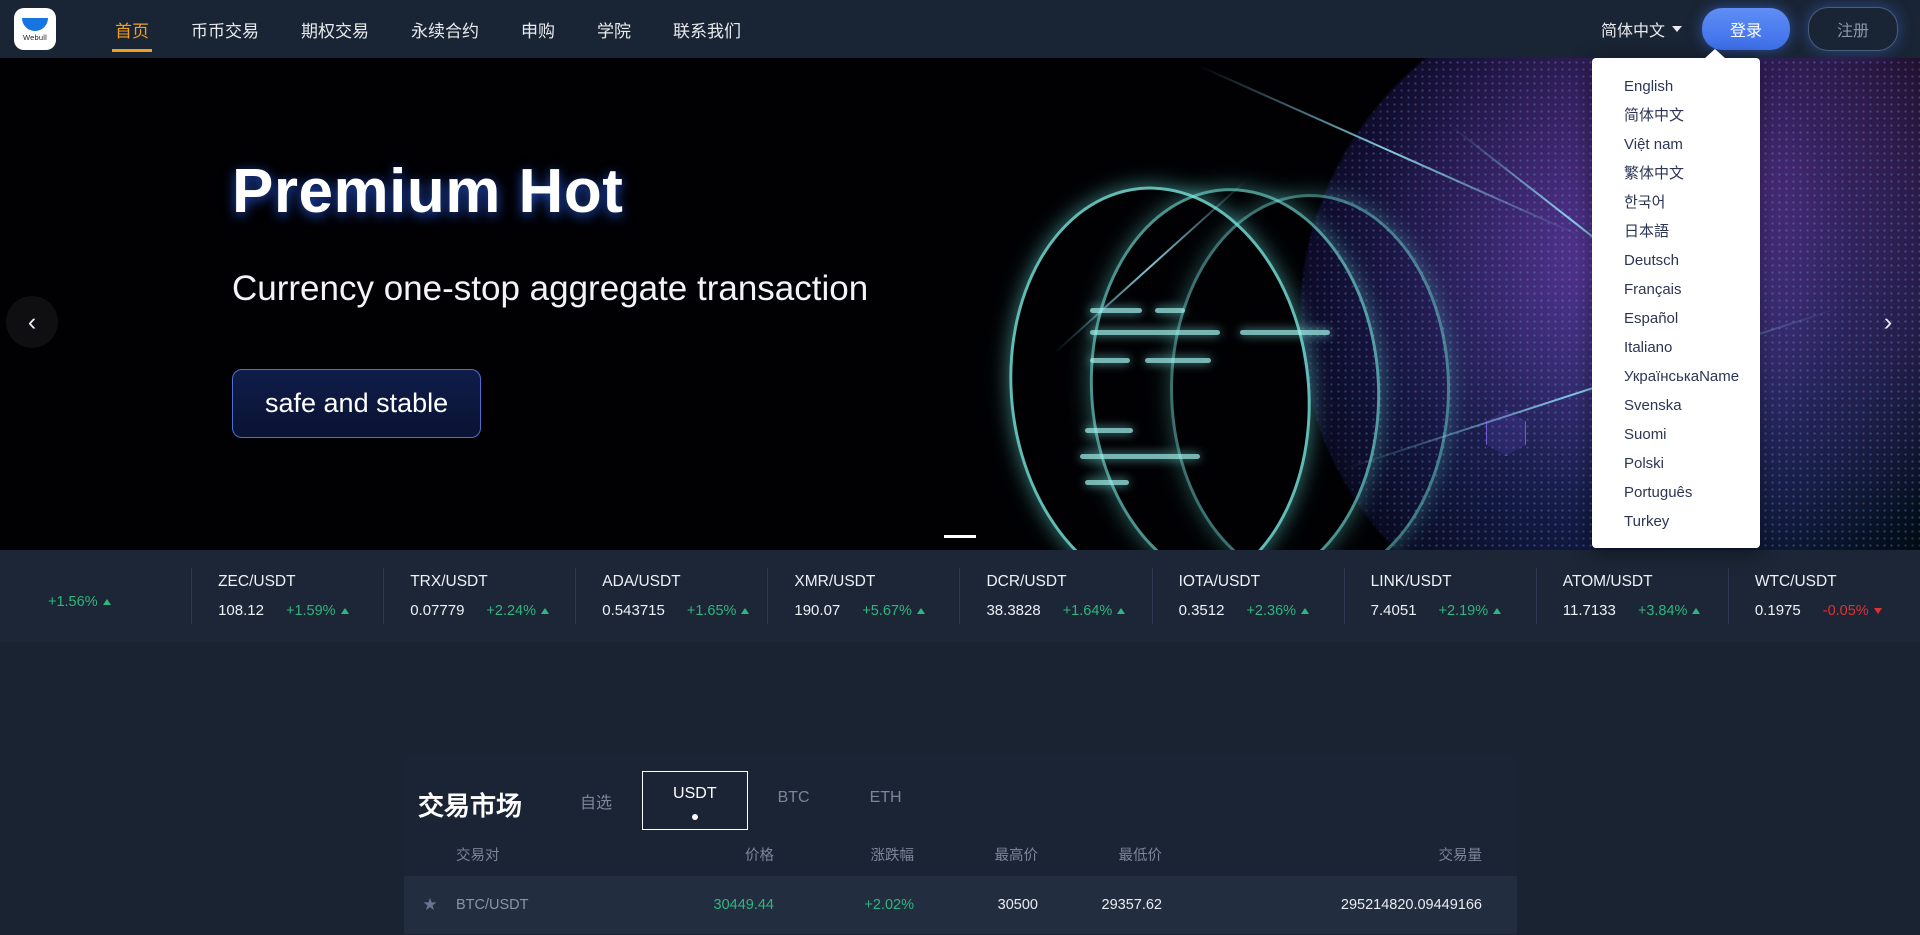  I want to click on ticker-pair: IOTA/USDT, so click(1219, 581).